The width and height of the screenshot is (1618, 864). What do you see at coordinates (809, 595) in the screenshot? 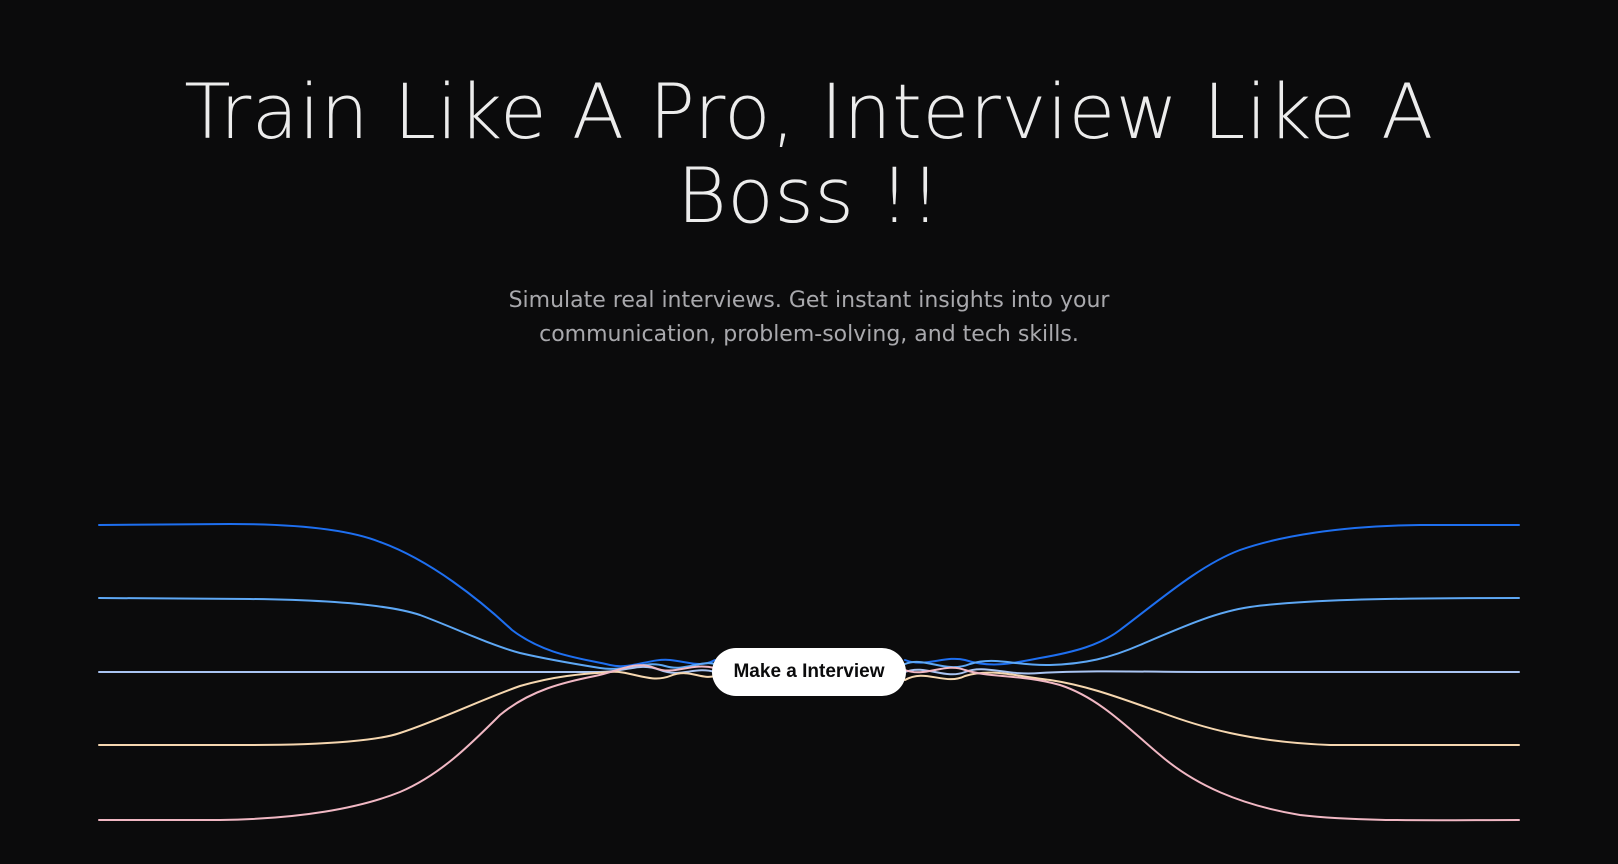
I see `wave-line-blue` at bounding box center [809, 595].